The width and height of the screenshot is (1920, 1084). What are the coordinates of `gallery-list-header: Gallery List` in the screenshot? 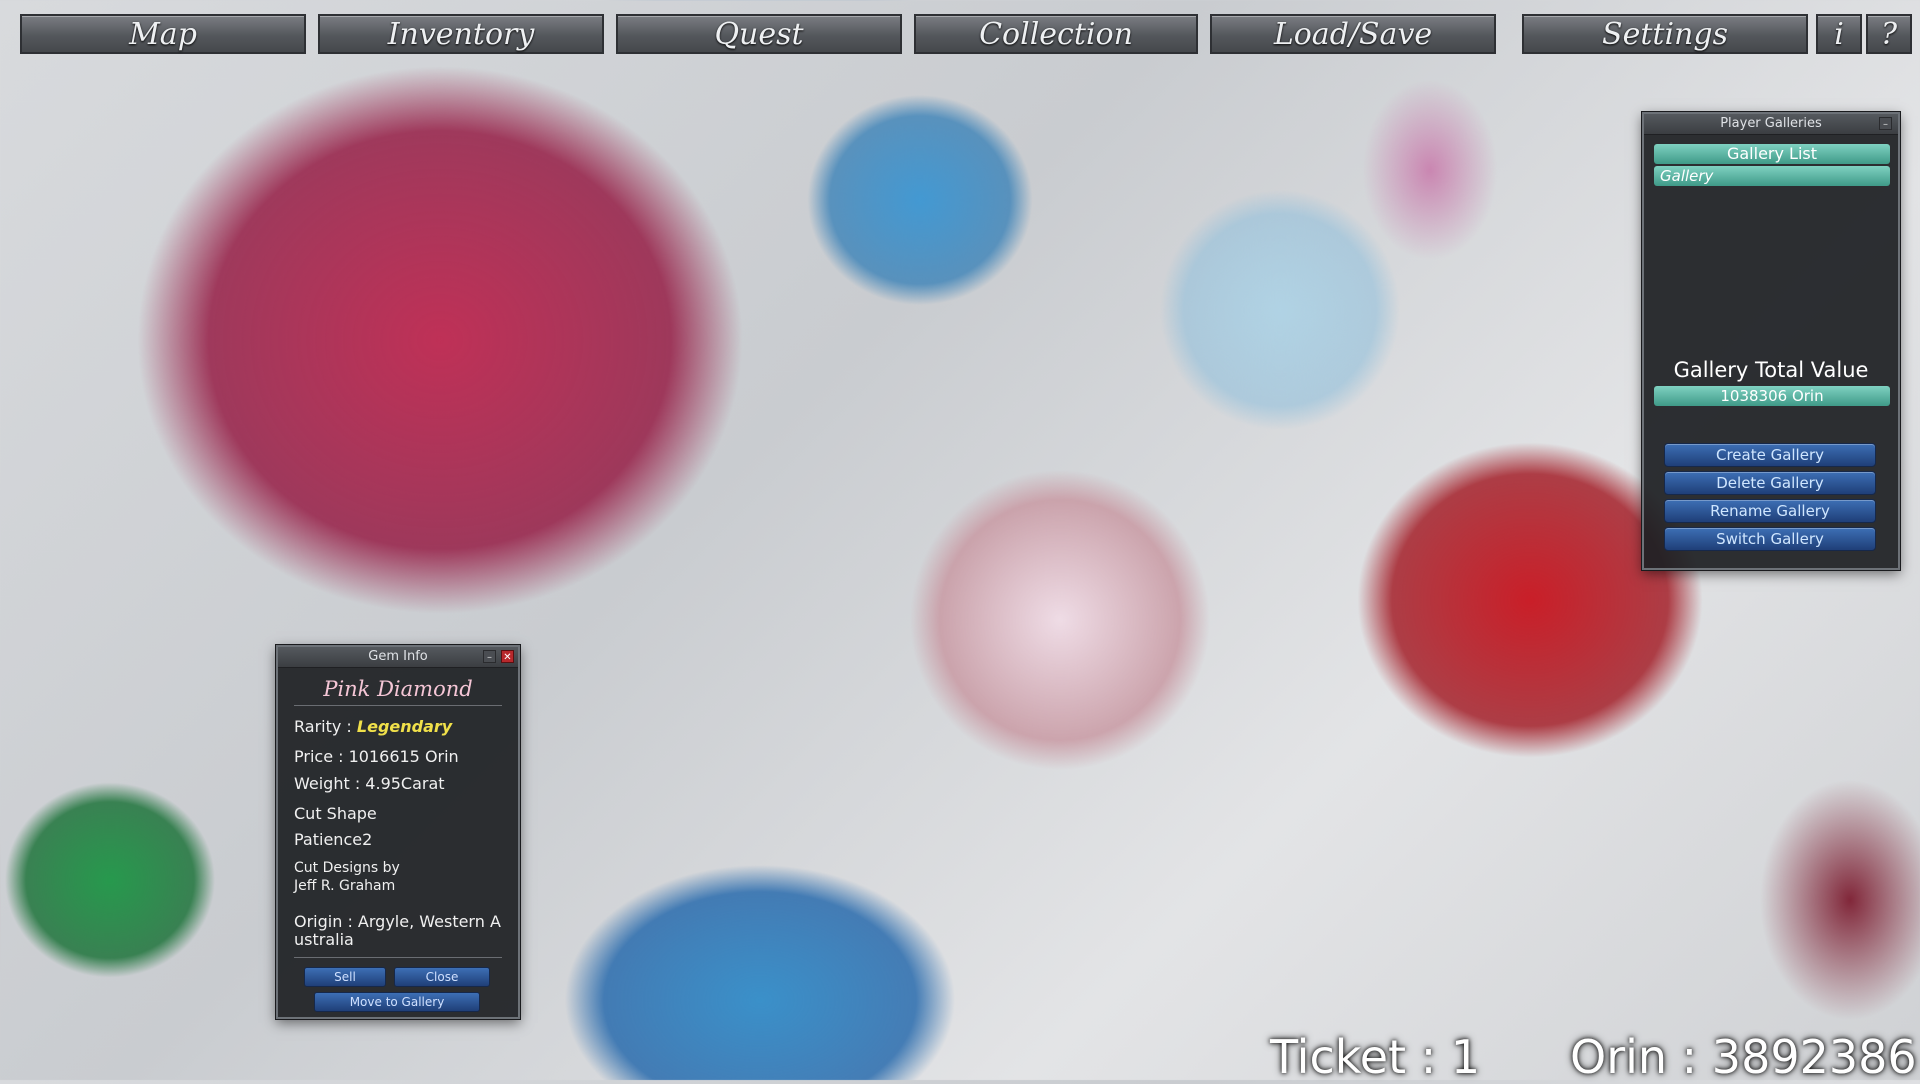 It's located at (1772, 154).